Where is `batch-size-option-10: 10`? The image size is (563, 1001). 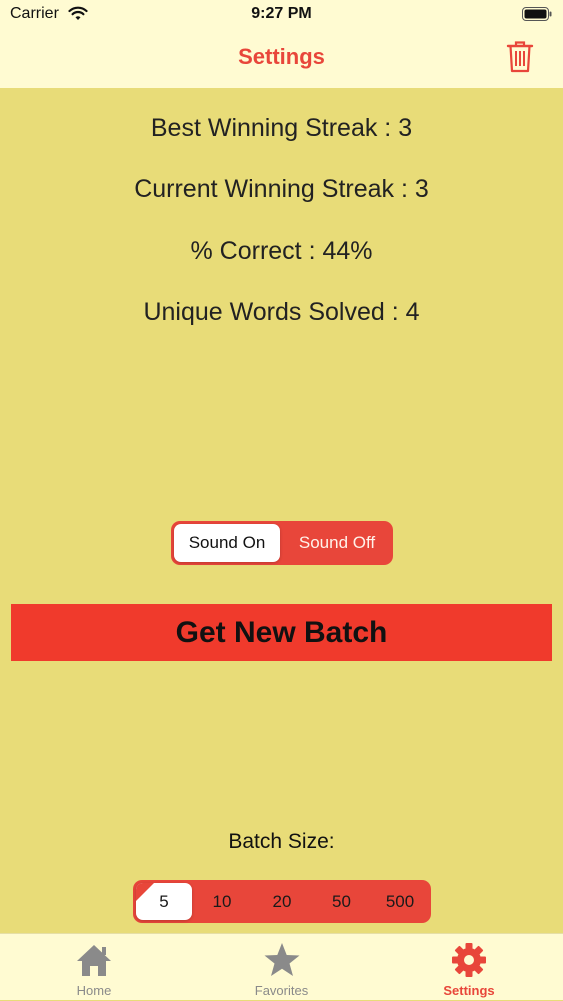
batch-size-option-10: 10 is located at coordinates (222, 901).